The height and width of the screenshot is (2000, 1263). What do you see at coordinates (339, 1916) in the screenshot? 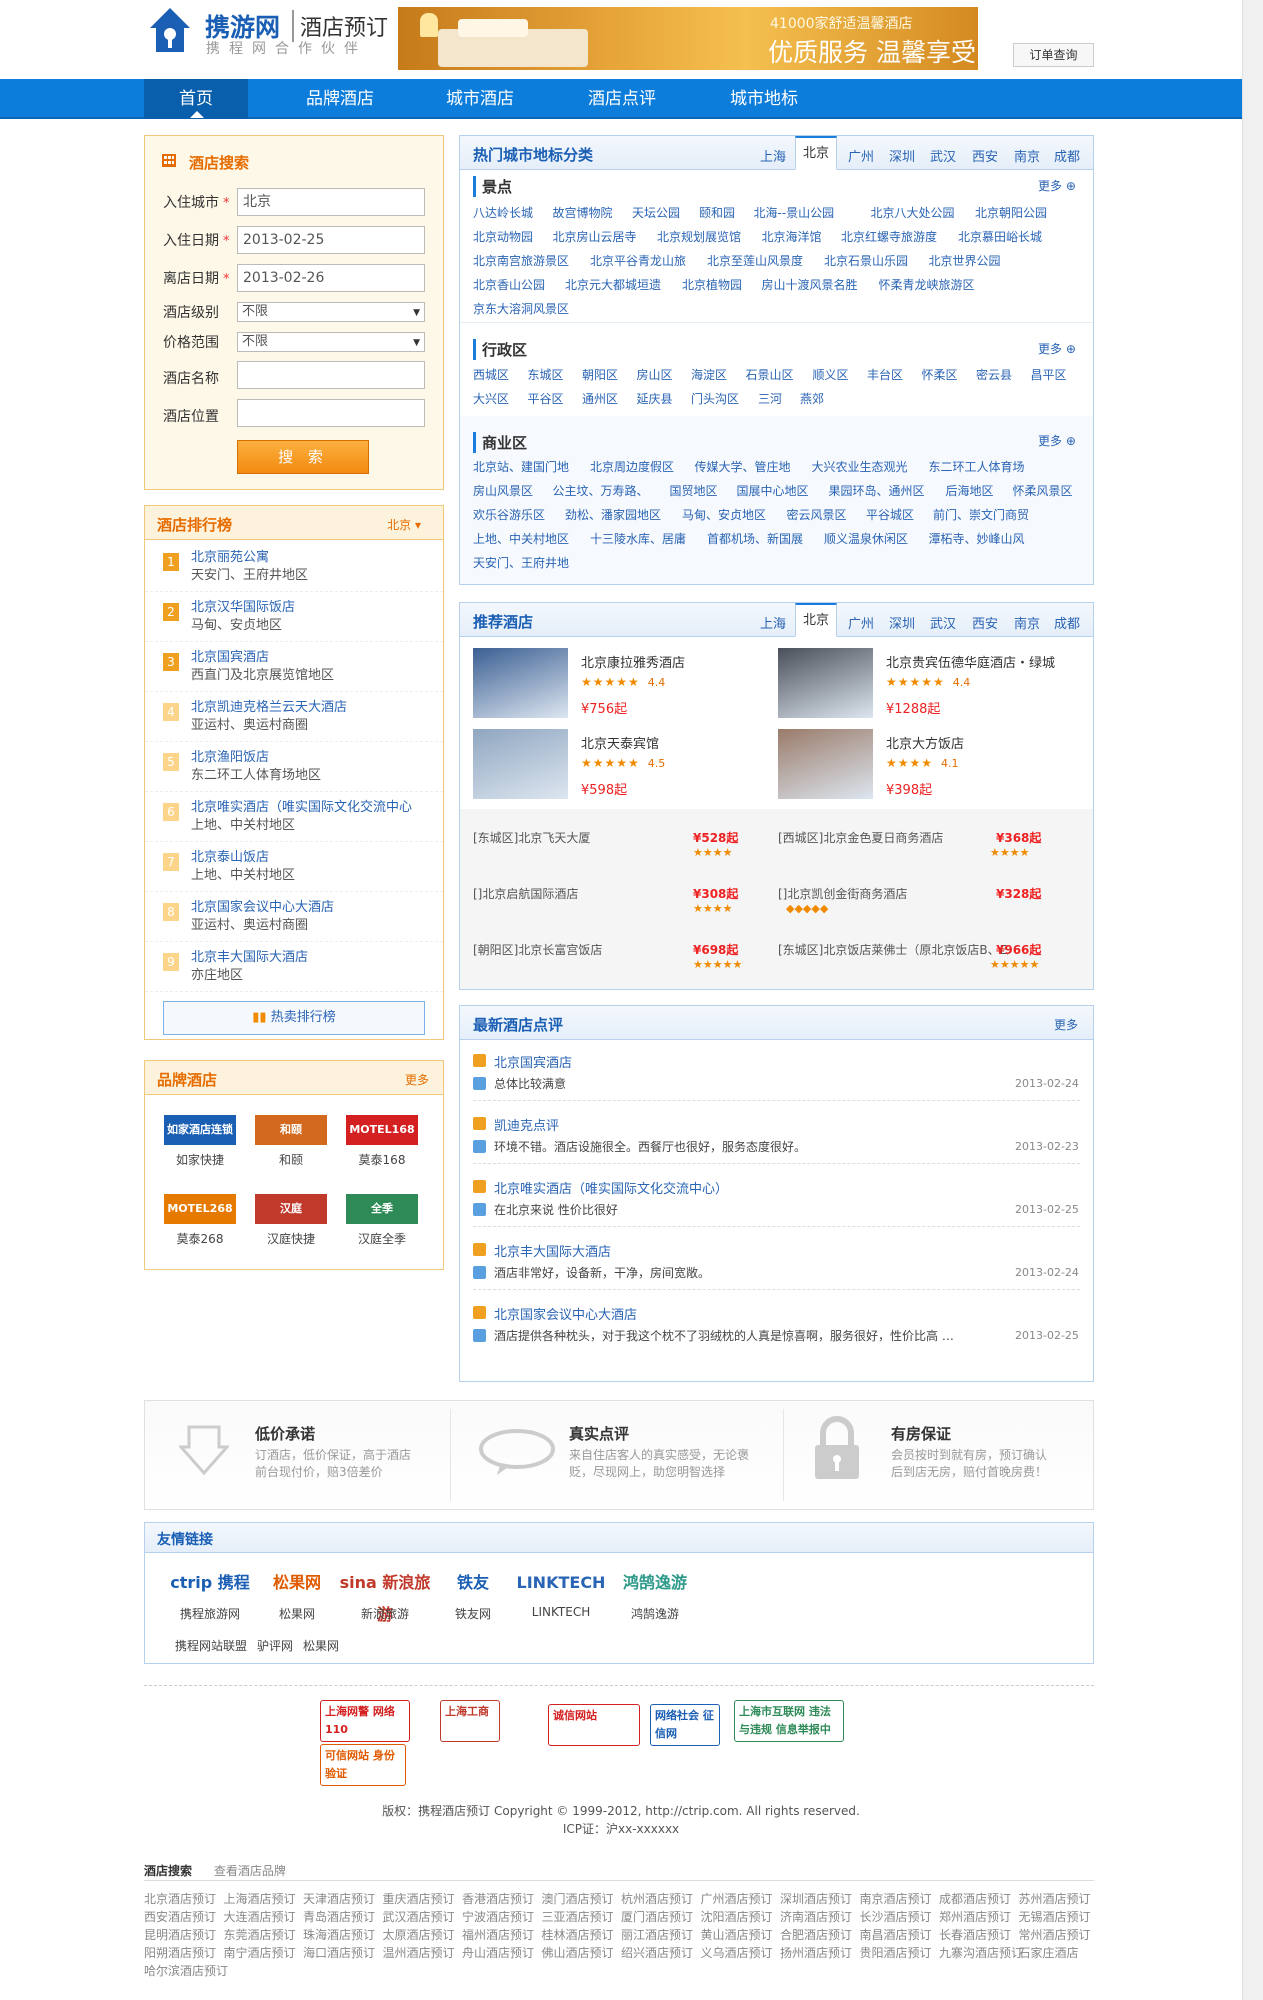
I see `city-link: 青岛酒店预订` at bounding box center [339, 1916].